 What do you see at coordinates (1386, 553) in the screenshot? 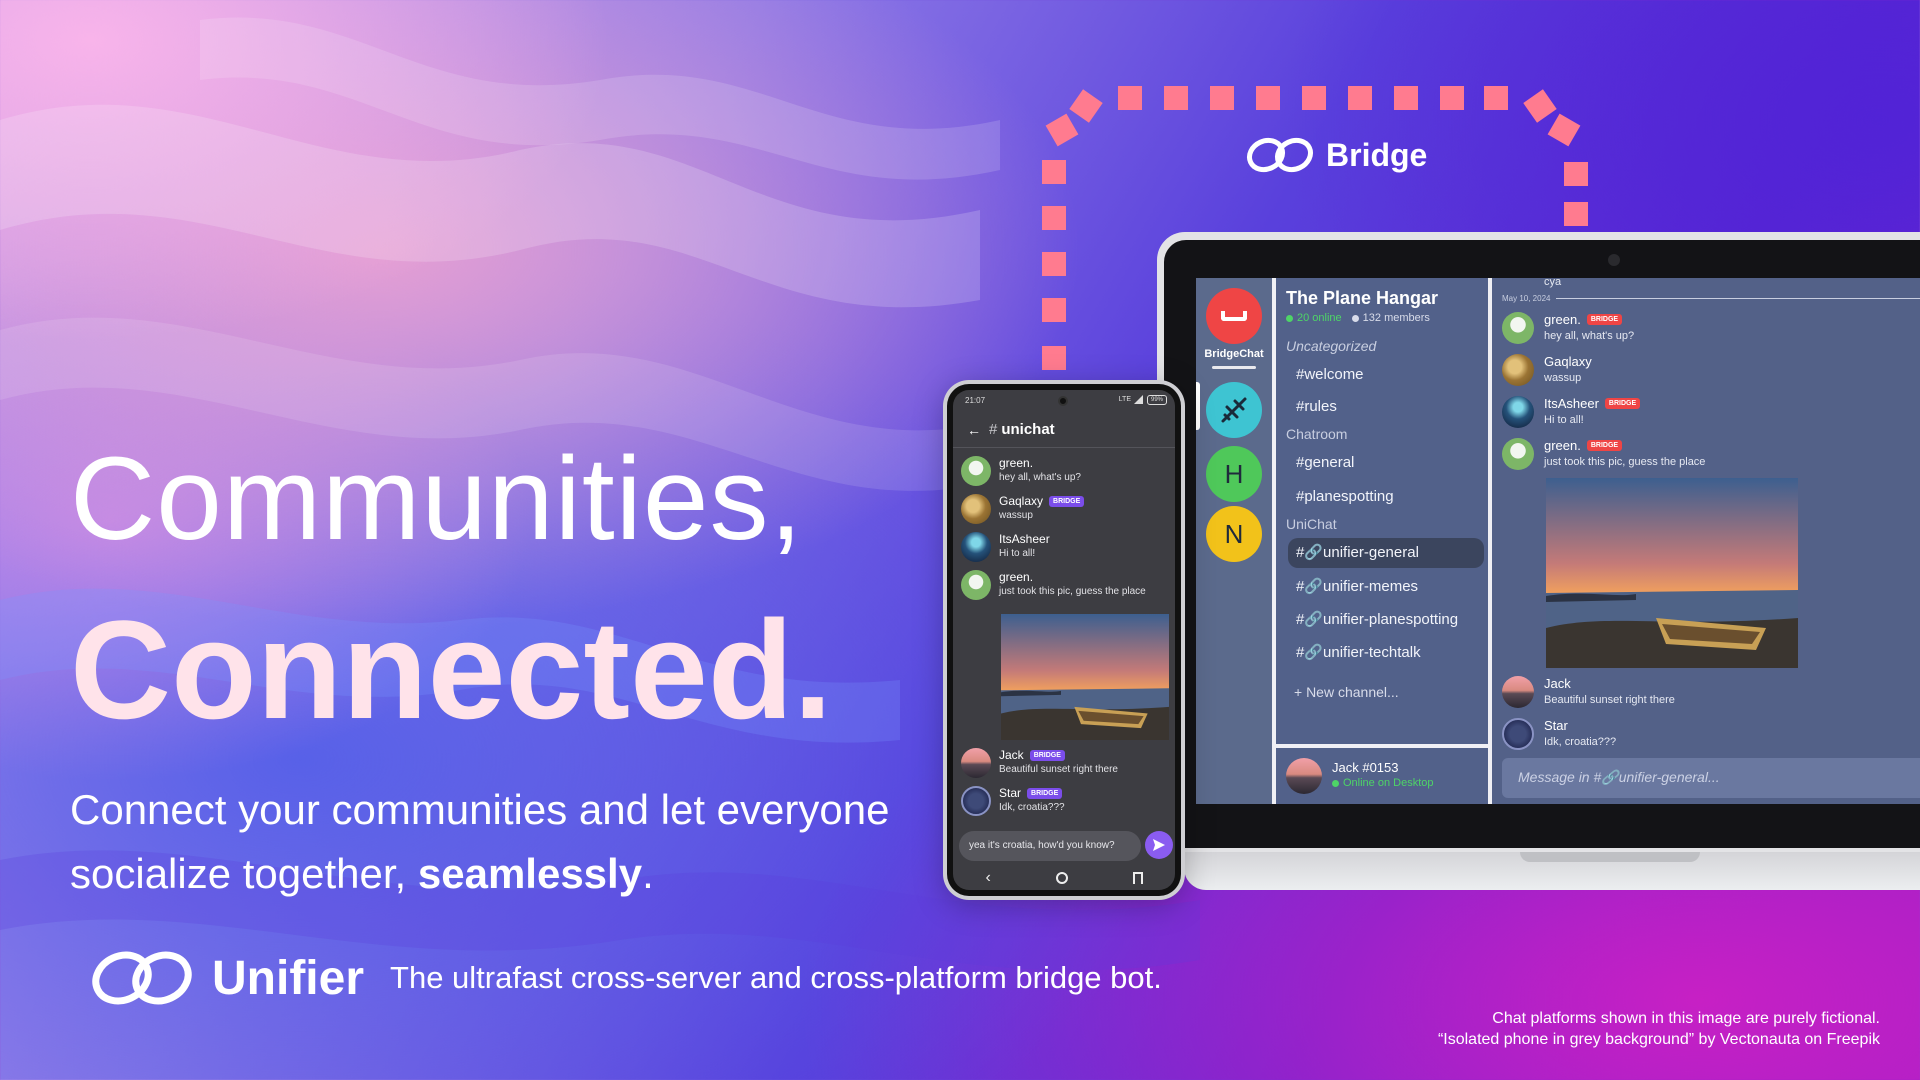
I see `channel-unifier-general: #🔗unifier-general` at bounding box center [1386, 553].